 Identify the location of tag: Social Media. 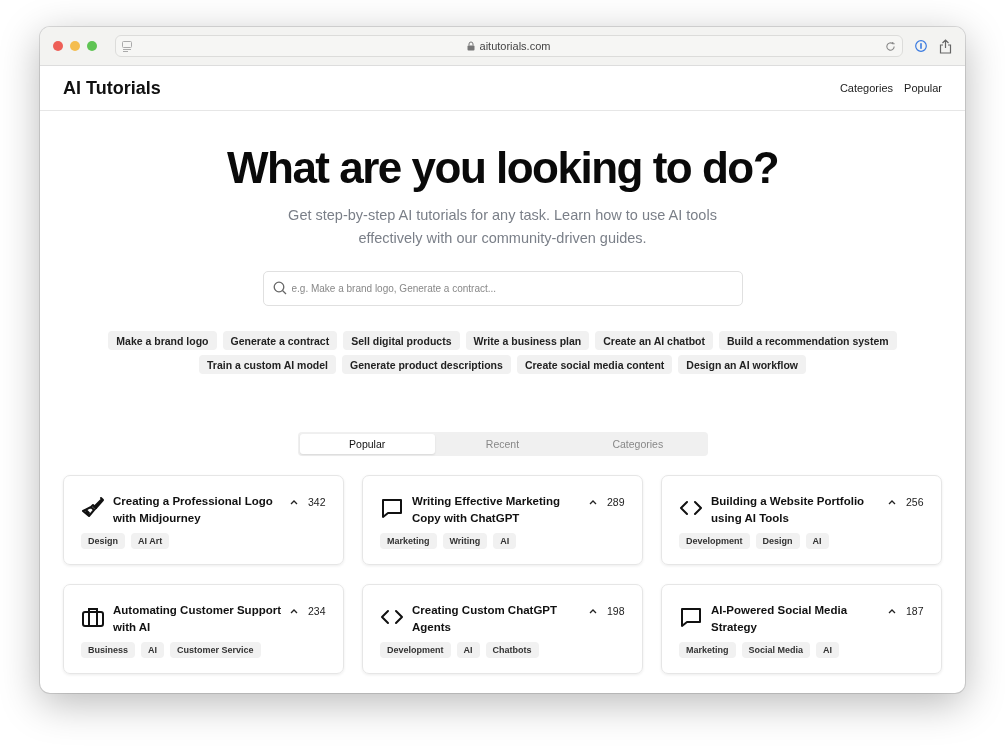
(776, 650).